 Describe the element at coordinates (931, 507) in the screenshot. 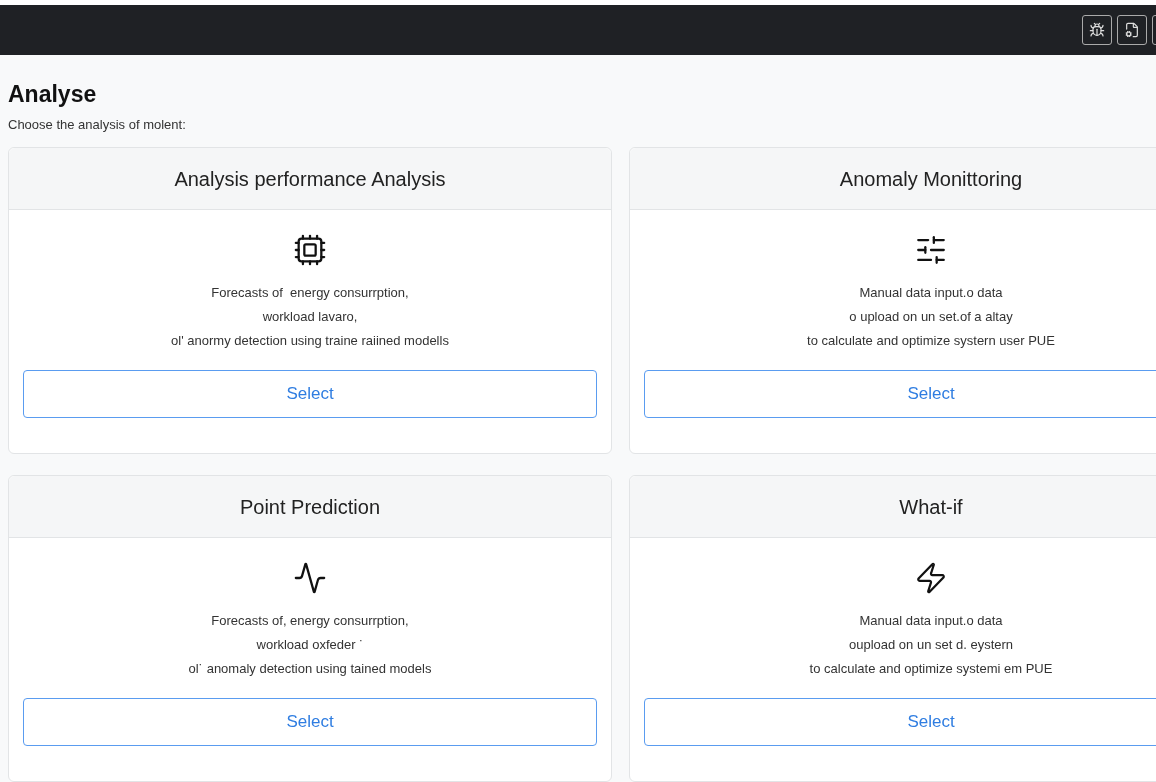

I see `card-title: What-if` at that location.